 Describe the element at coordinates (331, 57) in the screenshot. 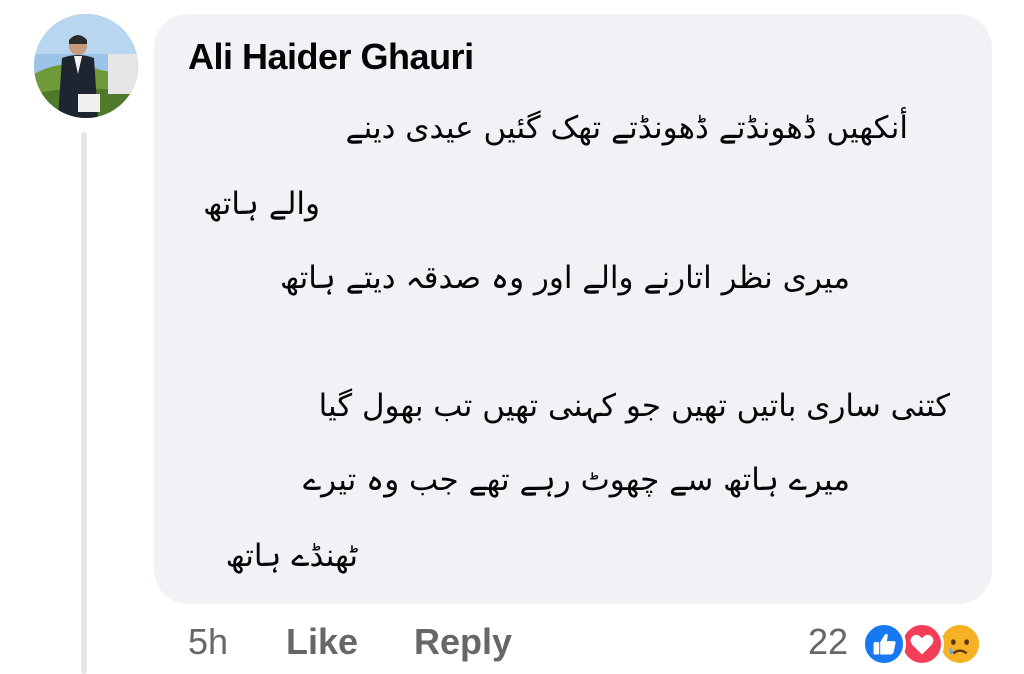

I see `comment-author: Ali Haider Ghauri` at that location.